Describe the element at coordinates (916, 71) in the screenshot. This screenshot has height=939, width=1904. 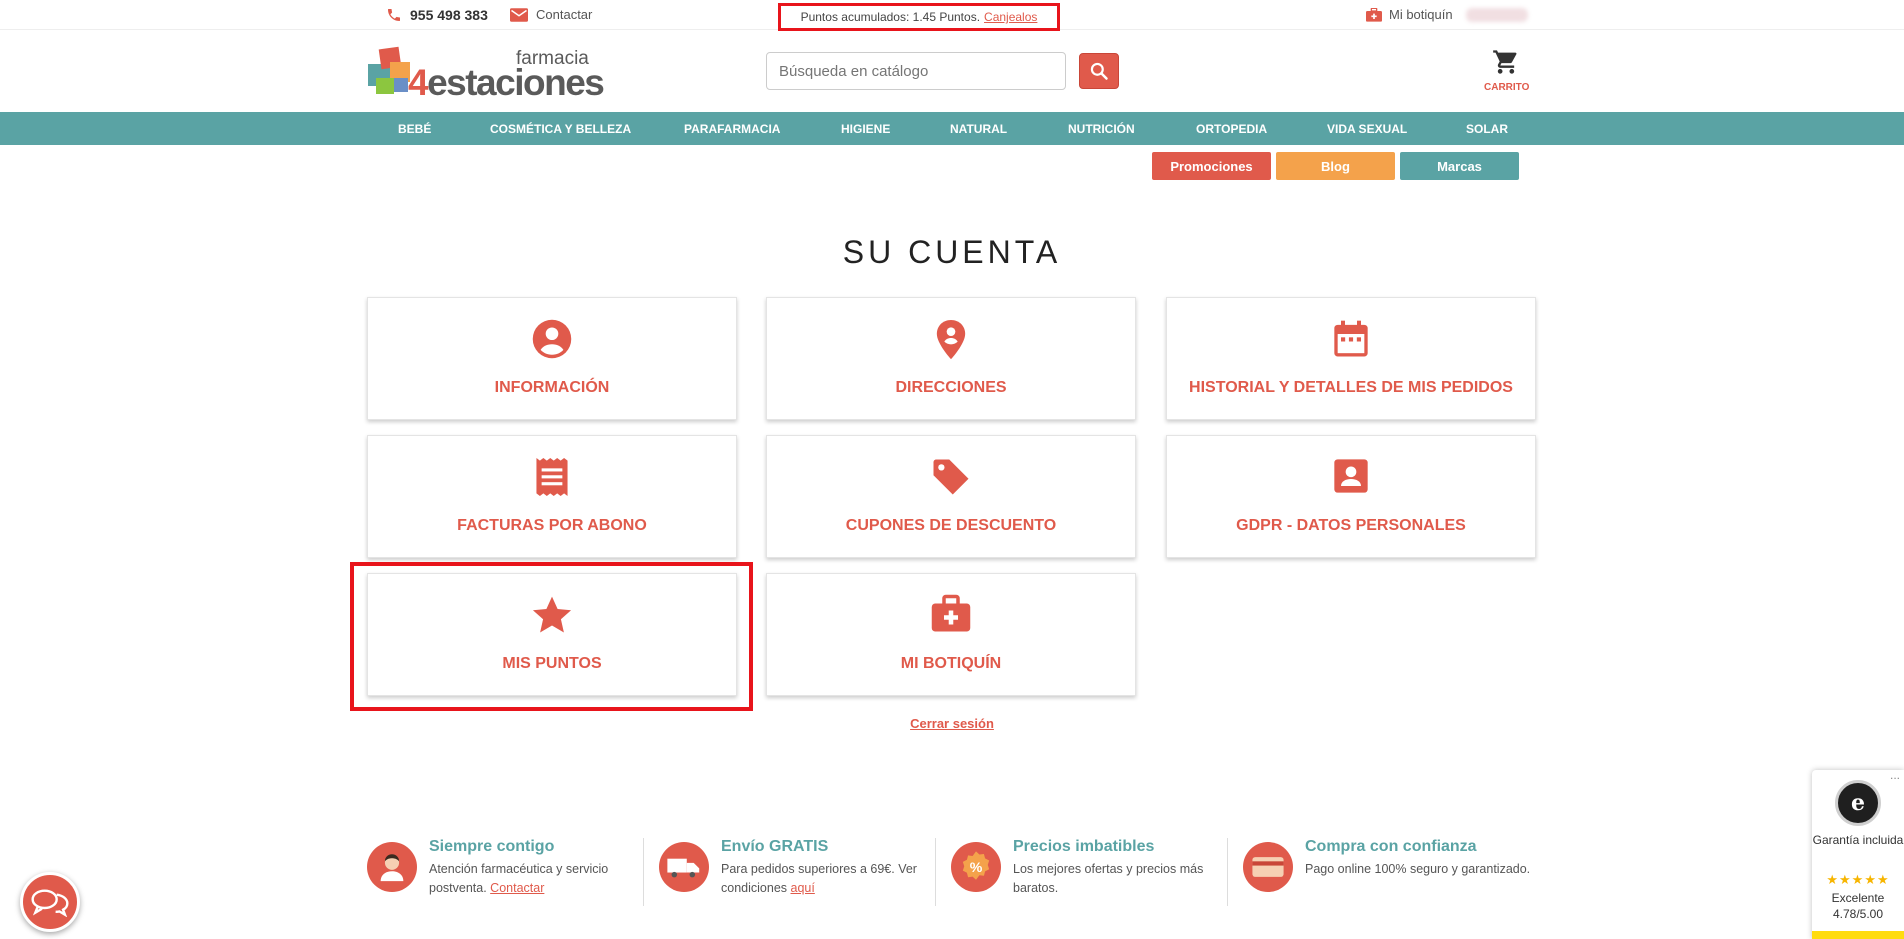
I see `search-input` at that location.